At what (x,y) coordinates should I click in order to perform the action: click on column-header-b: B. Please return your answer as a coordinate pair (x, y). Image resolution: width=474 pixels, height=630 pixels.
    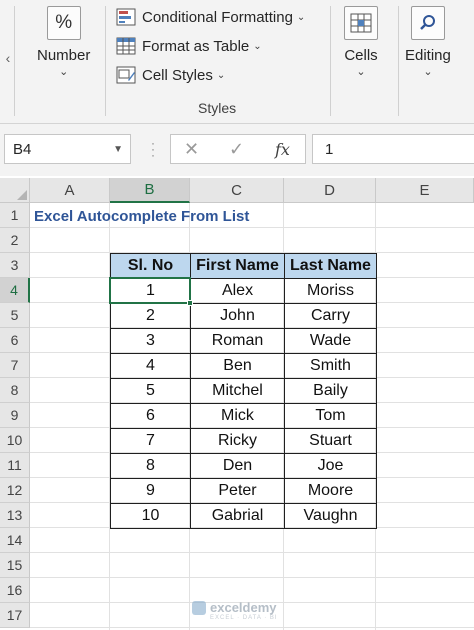
    Looking at the image, I should click on (150, 190).